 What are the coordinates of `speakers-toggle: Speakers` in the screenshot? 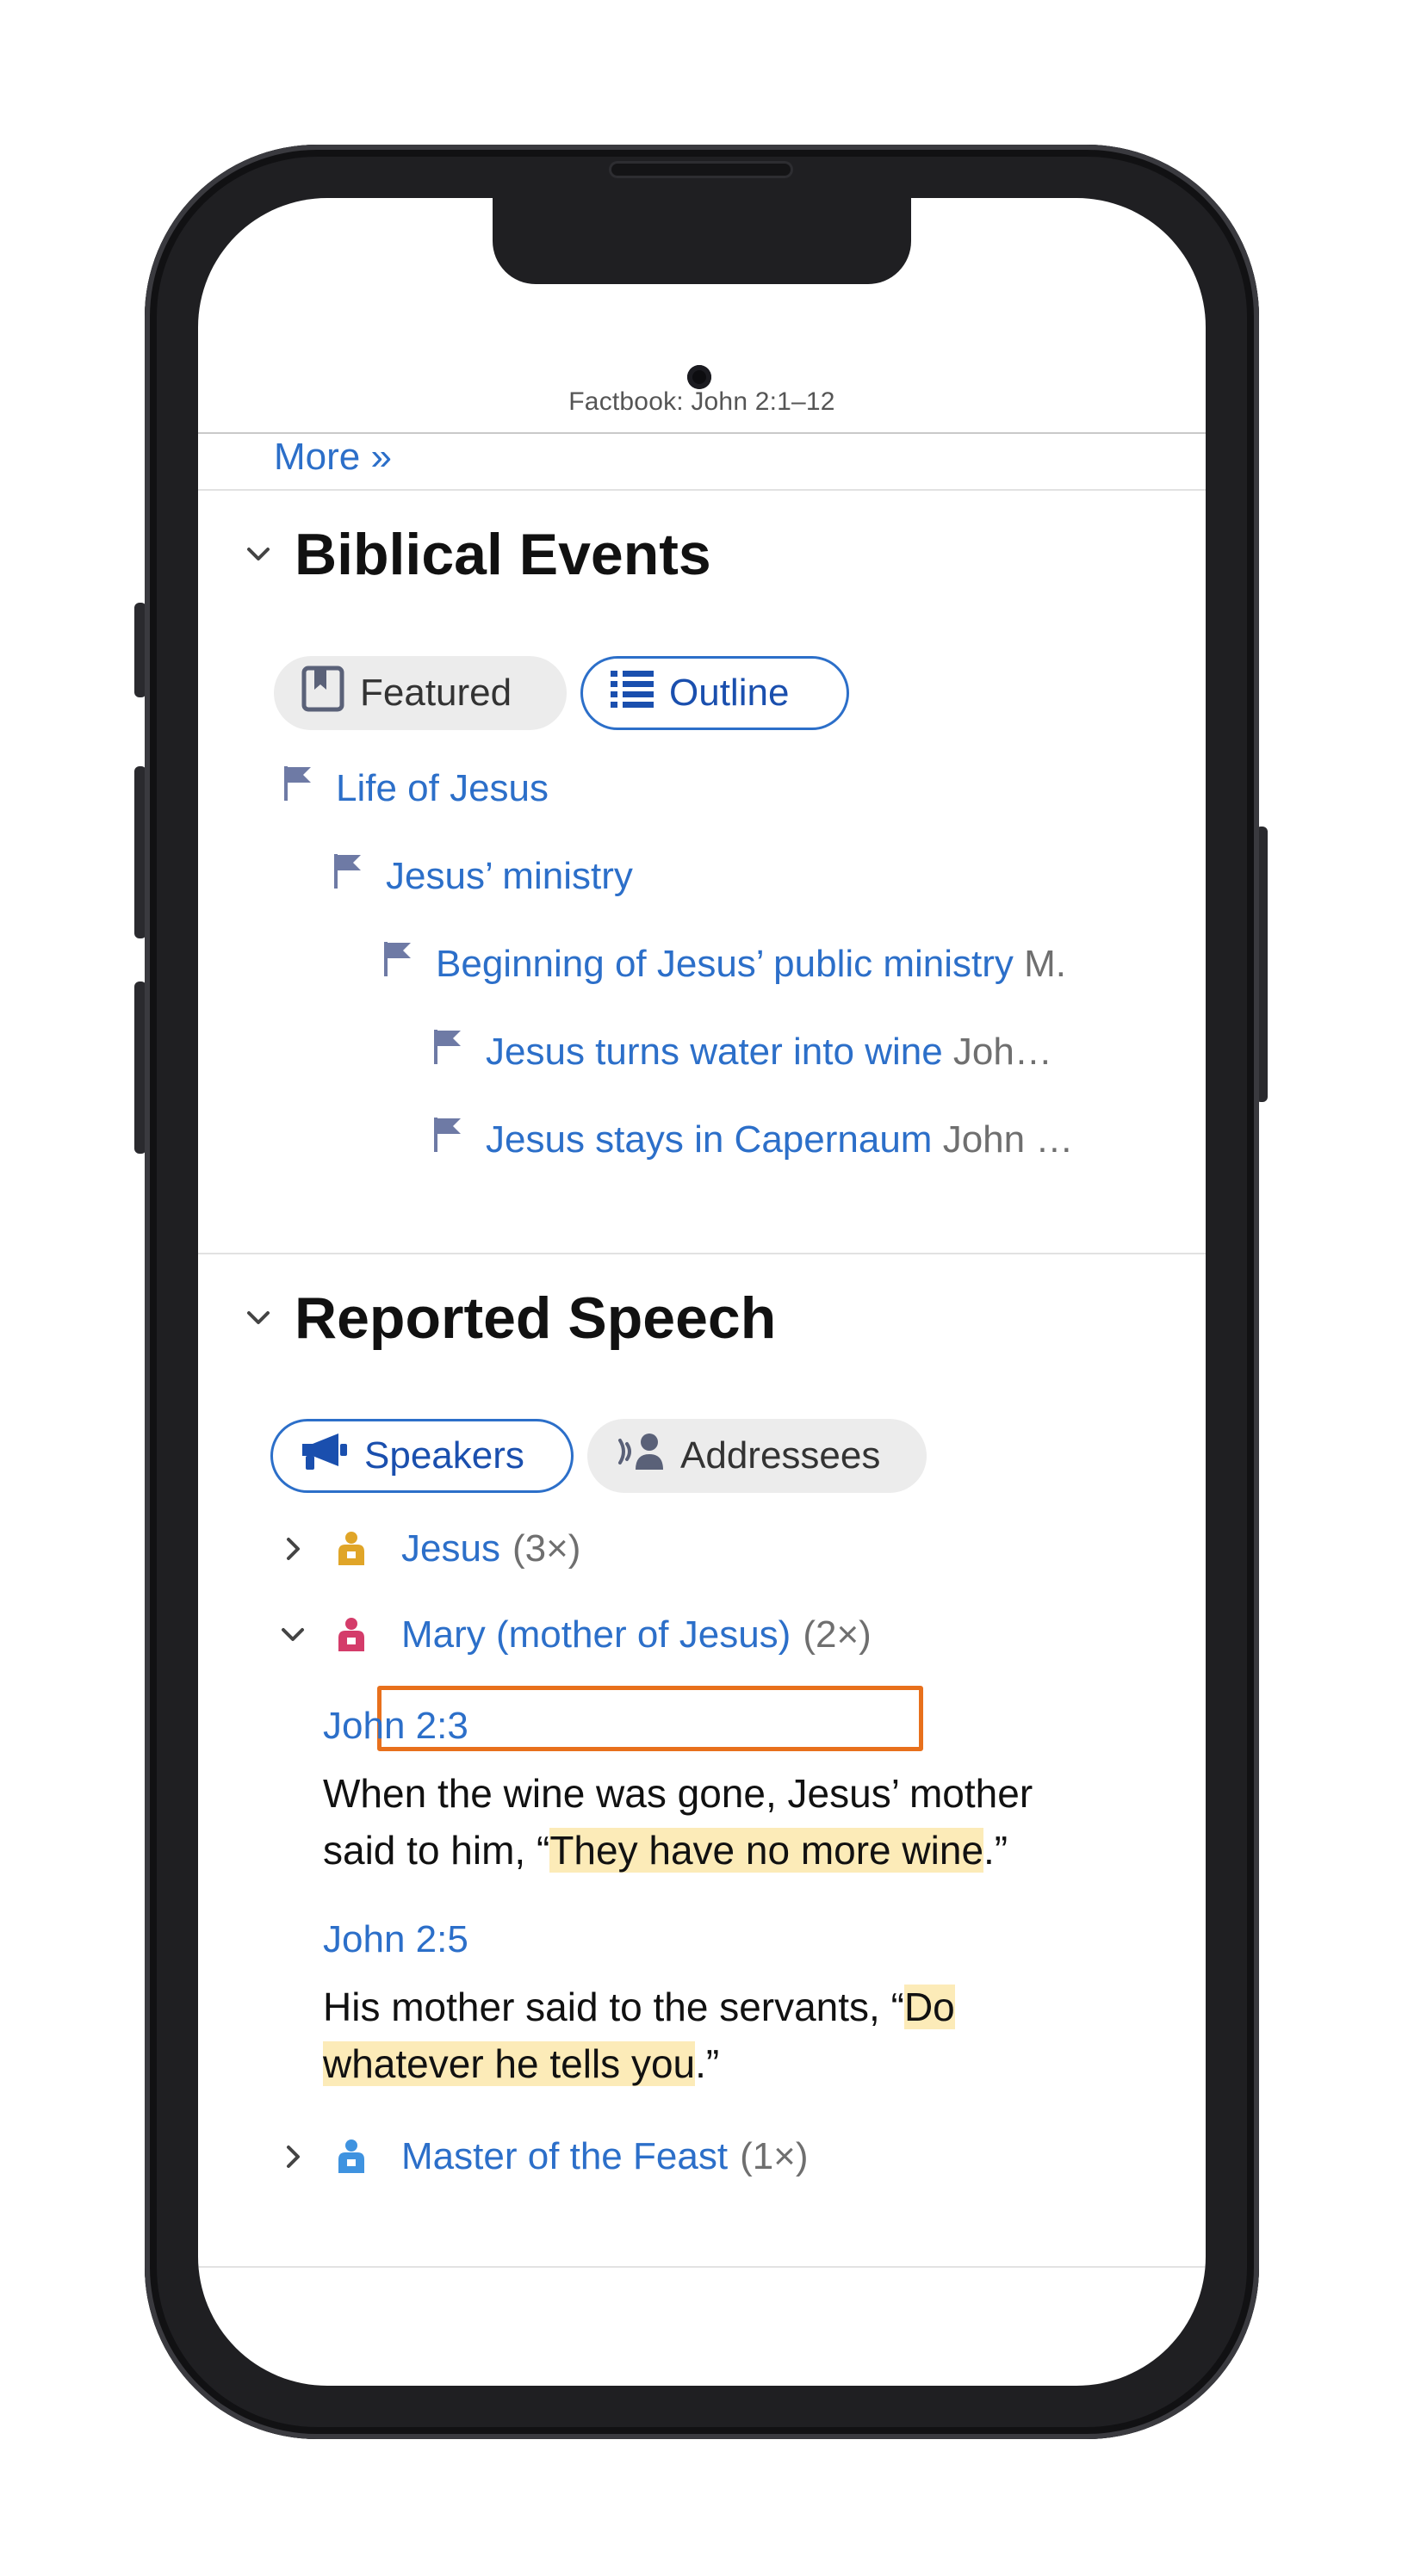 It's located at (422, 1456).